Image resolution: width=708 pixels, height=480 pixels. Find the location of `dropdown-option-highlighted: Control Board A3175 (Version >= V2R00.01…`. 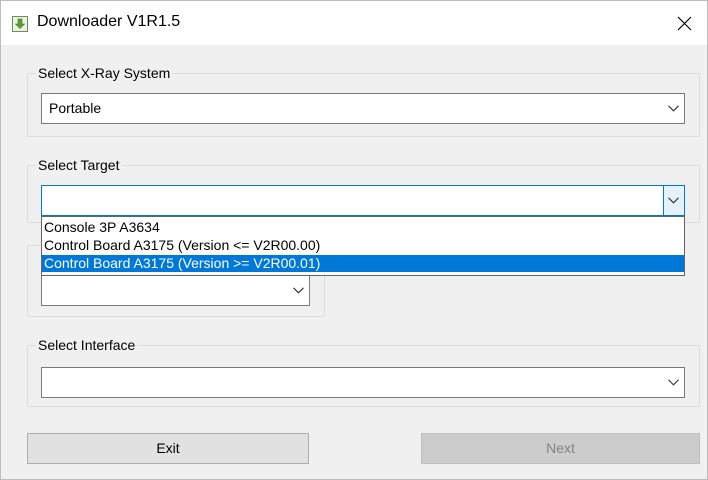

dropdown-option-highlighted: Control Board A3175 (Version >= V2R00.01… is located at coordinates (363, 263).